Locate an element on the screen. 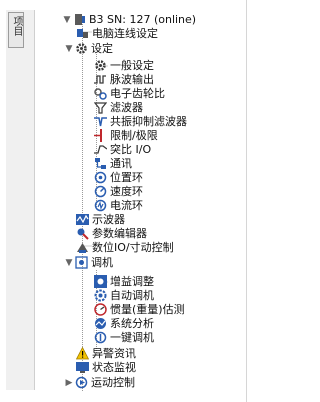  servo-drive-icon is located at coordinates (79, 19).